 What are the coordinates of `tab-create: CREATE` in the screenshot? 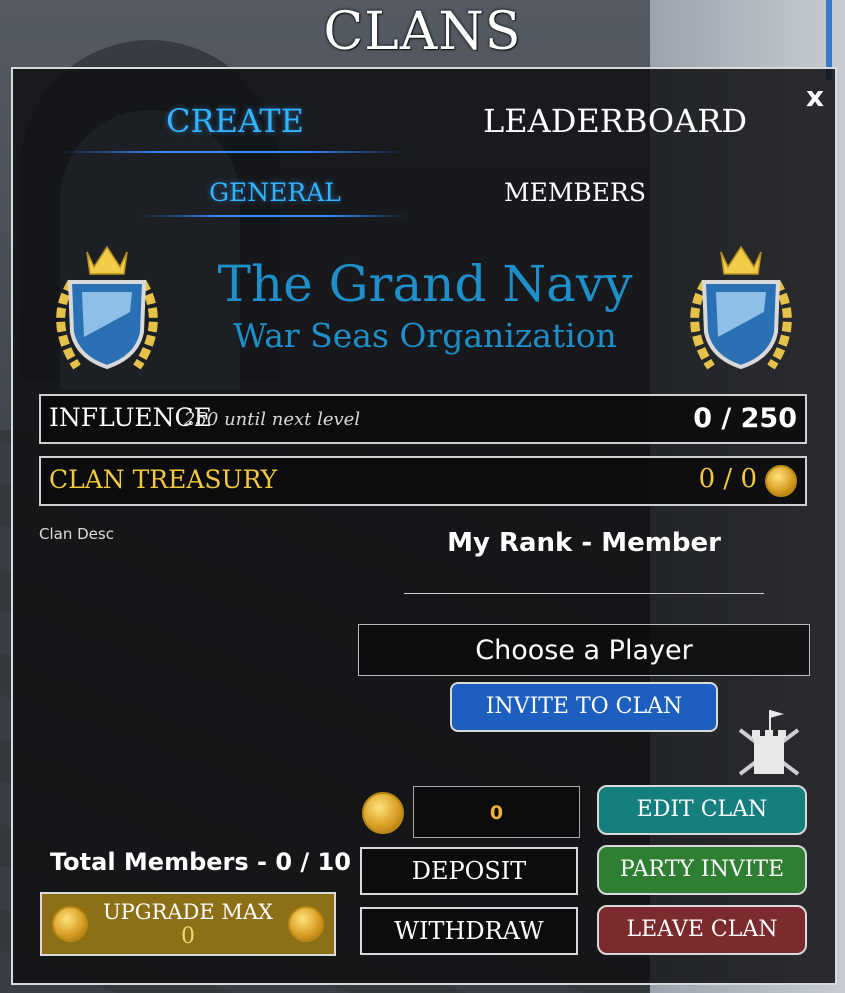 It's located at (235, 121).